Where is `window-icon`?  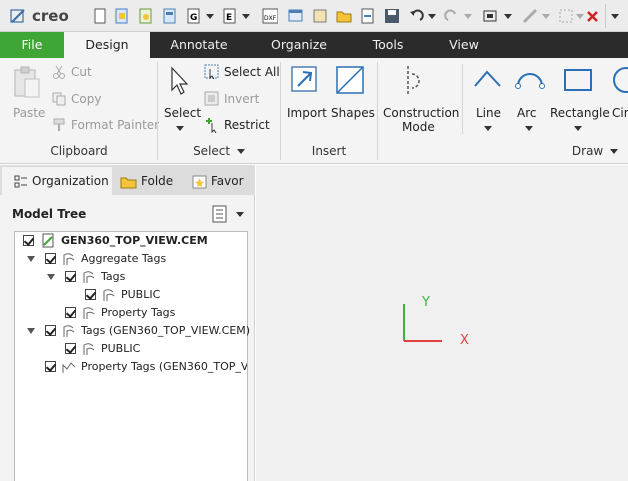
window-icon is located at coordinates (296, 16).